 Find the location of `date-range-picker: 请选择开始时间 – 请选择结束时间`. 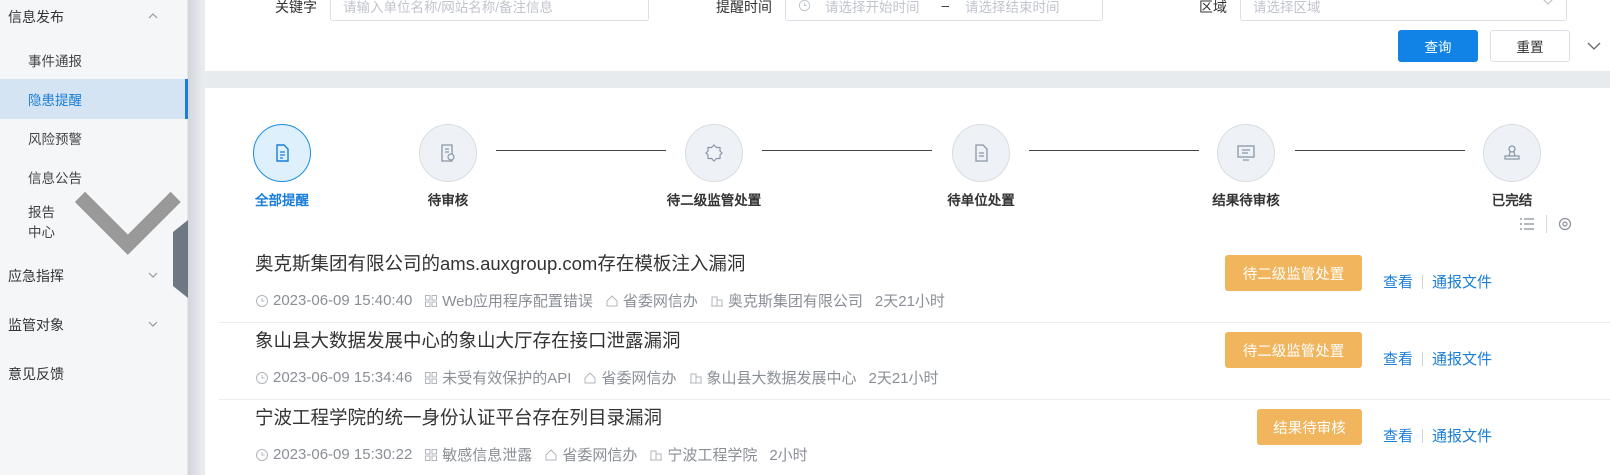

date-range-picker: 请选择开始时间 – 请选择结束时间 is located at coordinates (944, 10).